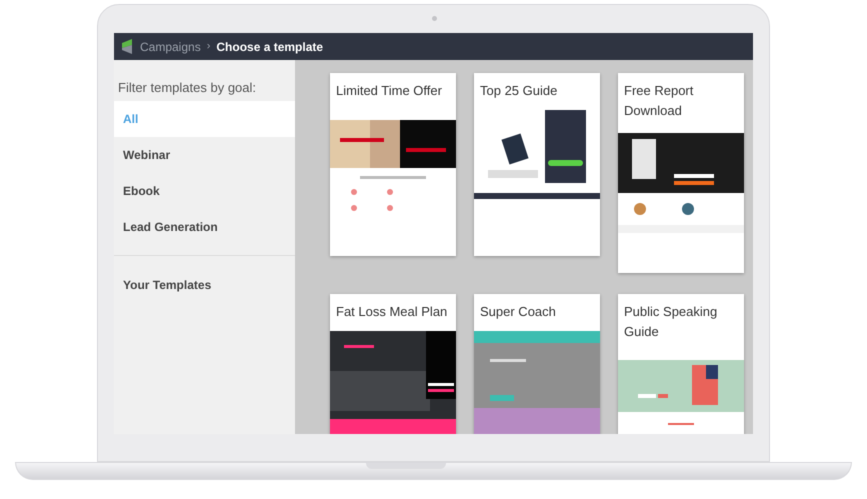 The image size is (867, 499). I want to click on goal-item: Webinar, so click(204, 154).